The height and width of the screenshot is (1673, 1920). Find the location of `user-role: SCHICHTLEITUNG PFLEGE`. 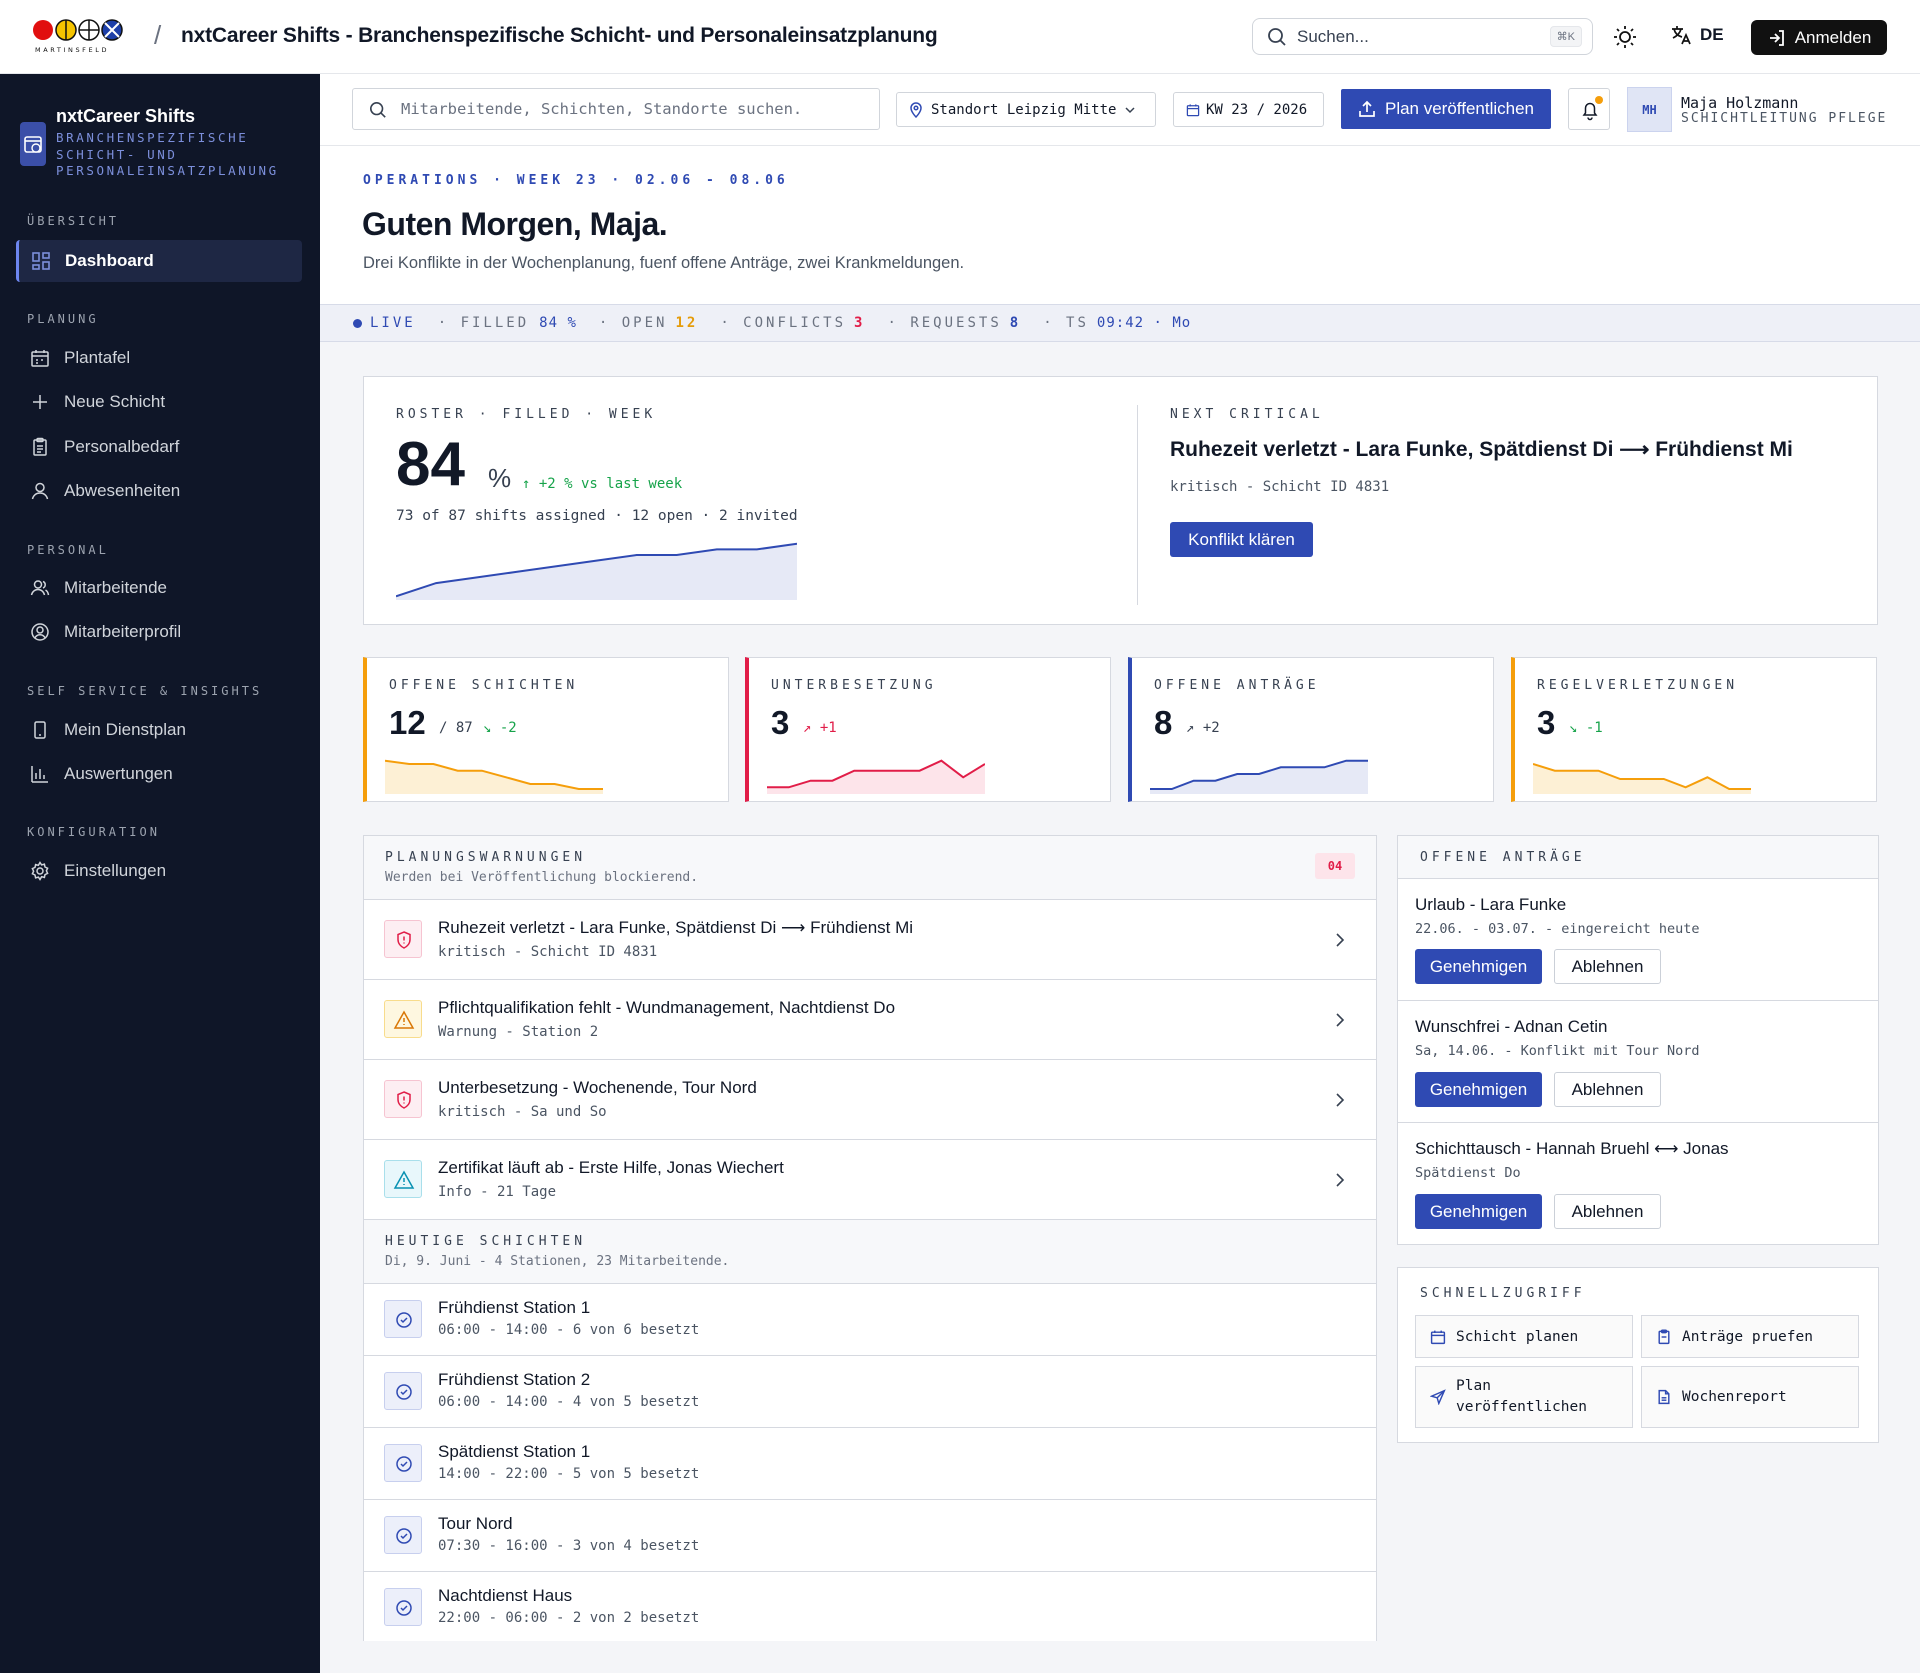

user-role: SCHICHTLEITUNG PFLEGE is located at coordinates (1784, 118).